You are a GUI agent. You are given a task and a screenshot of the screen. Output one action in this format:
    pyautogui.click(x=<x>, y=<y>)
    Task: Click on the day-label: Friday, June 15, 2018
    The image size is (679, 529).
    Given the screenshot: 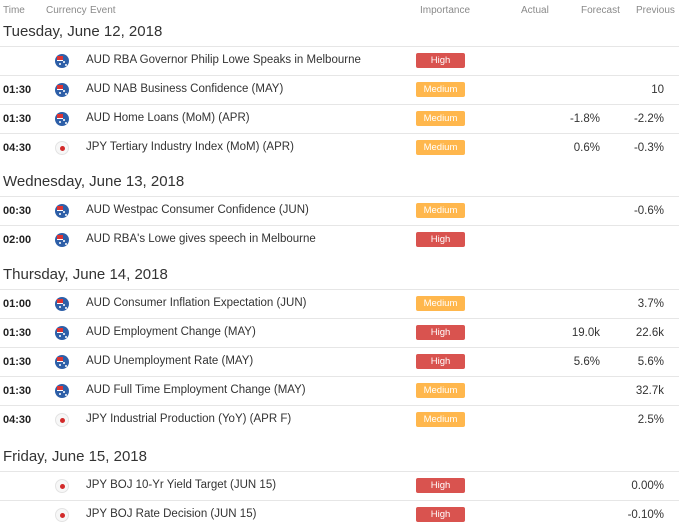 What is the action you would take?
    pyautogui.click(x=75, y=456)
    